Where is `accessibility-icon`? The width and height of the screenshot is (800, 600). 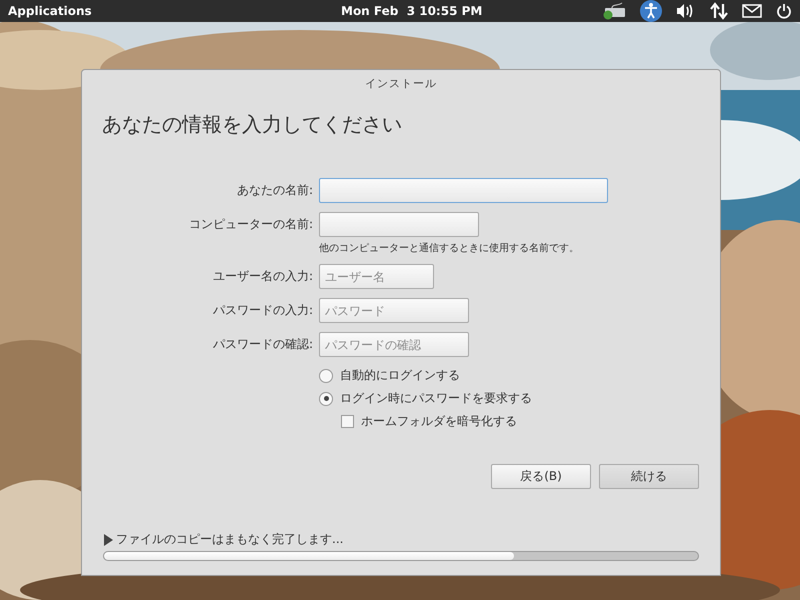 accessibility-icon is located at coordinates (651, 11).